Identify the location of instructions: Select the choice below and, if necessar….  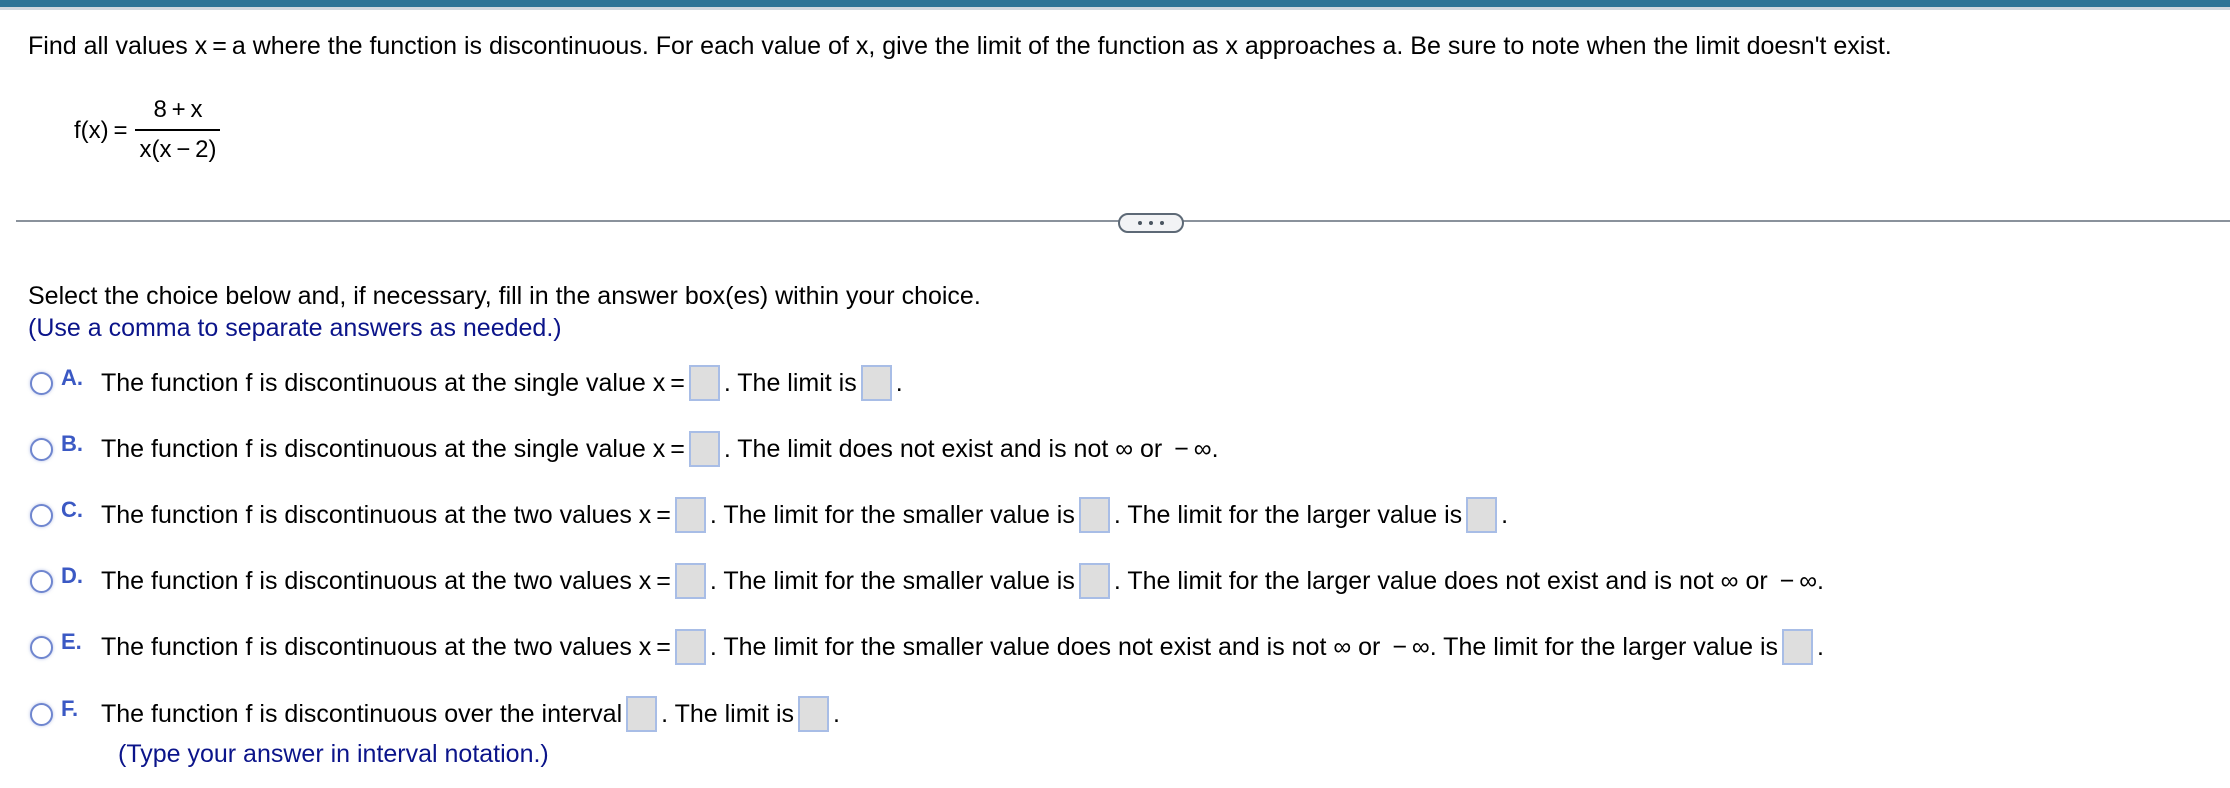
(504, 312).